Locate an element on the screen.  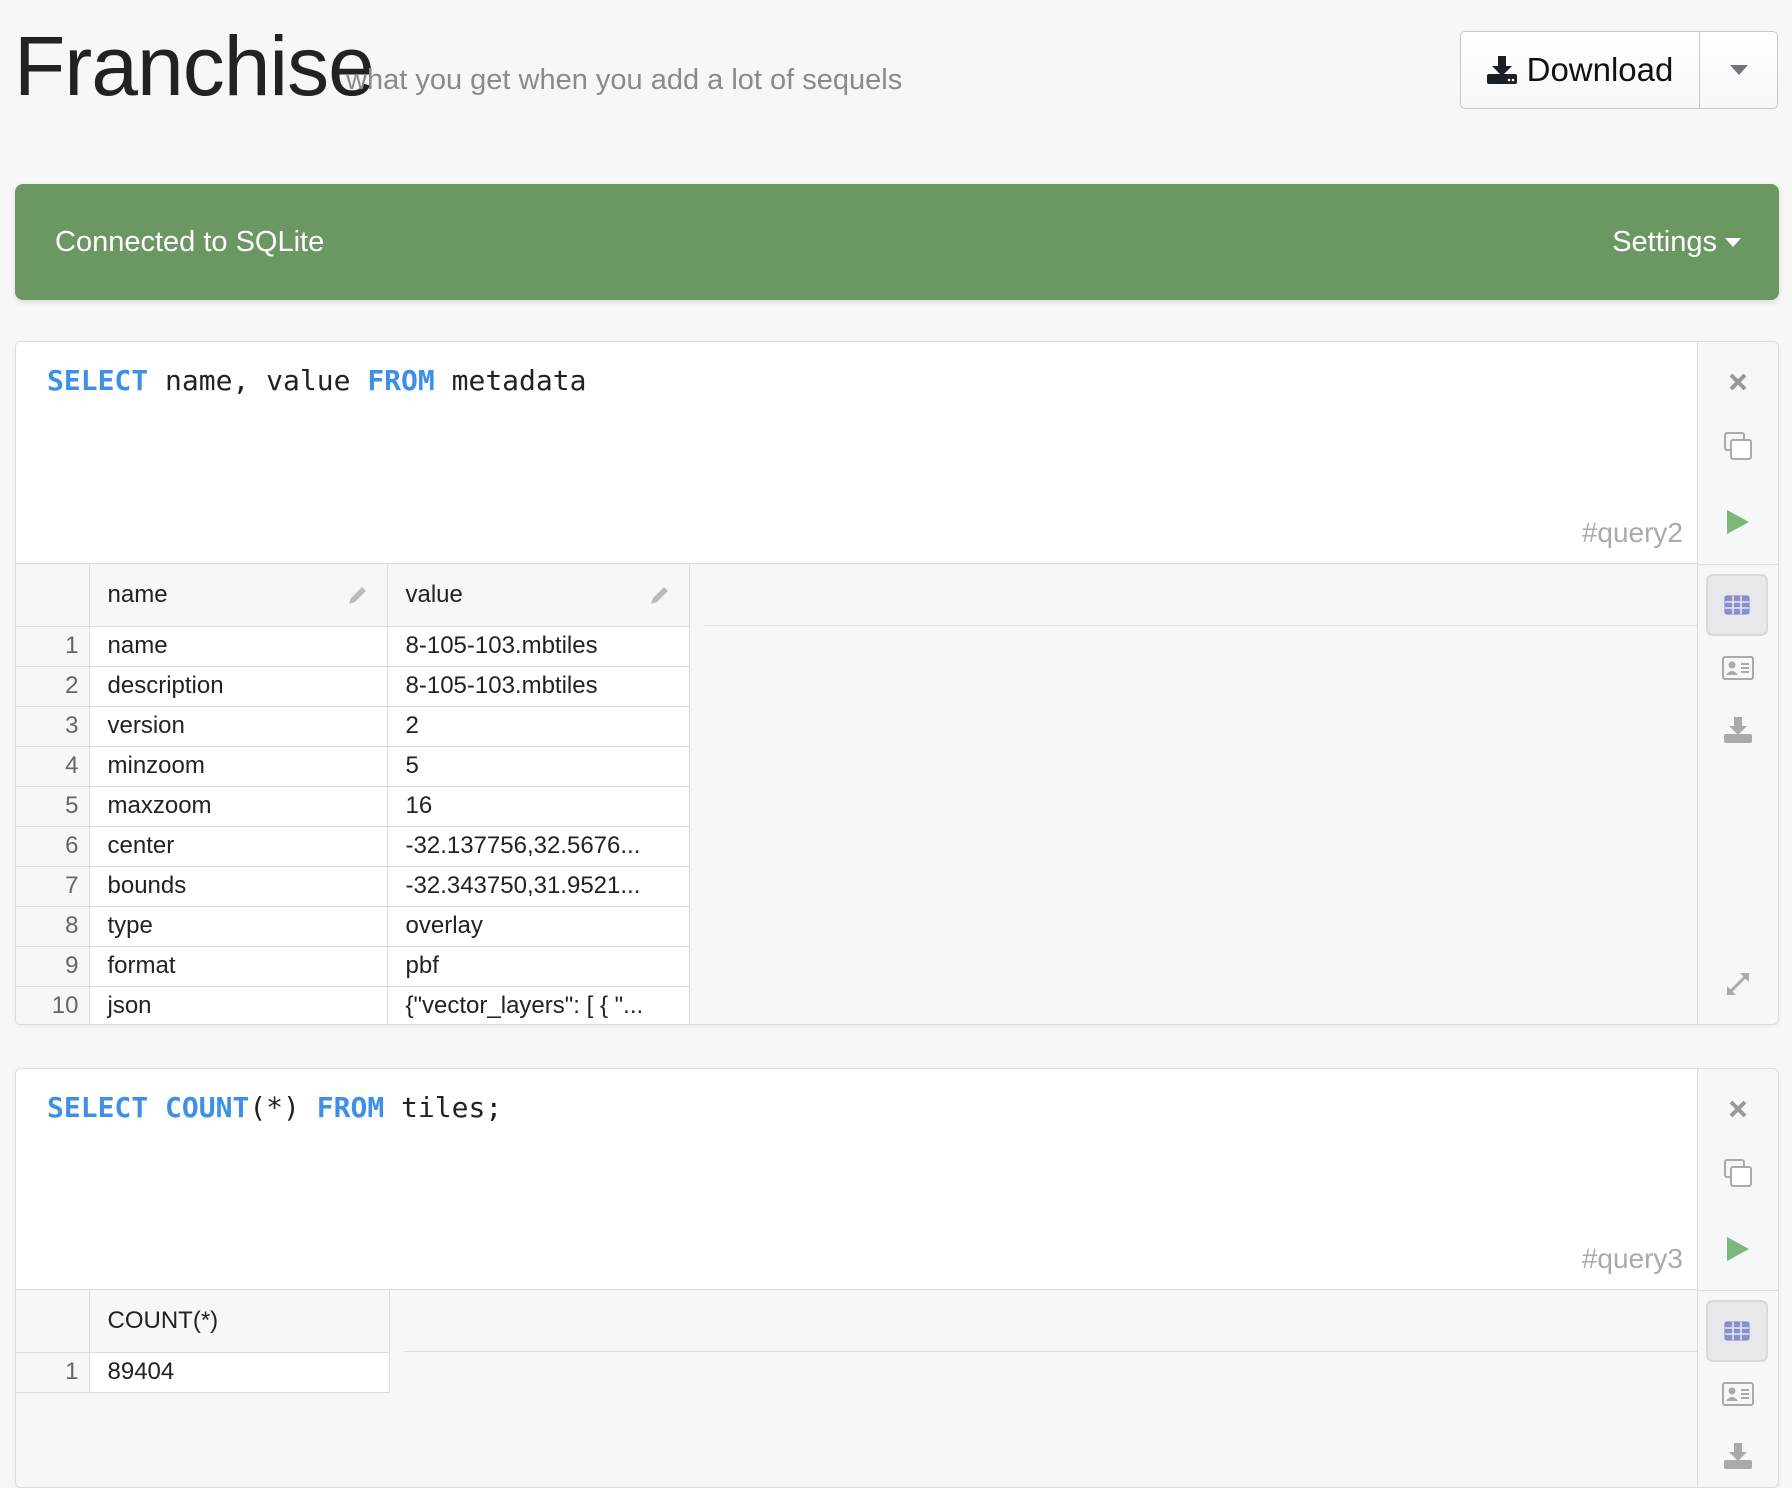
table-row: 9 format pbf is located at coordinates (353, 966).